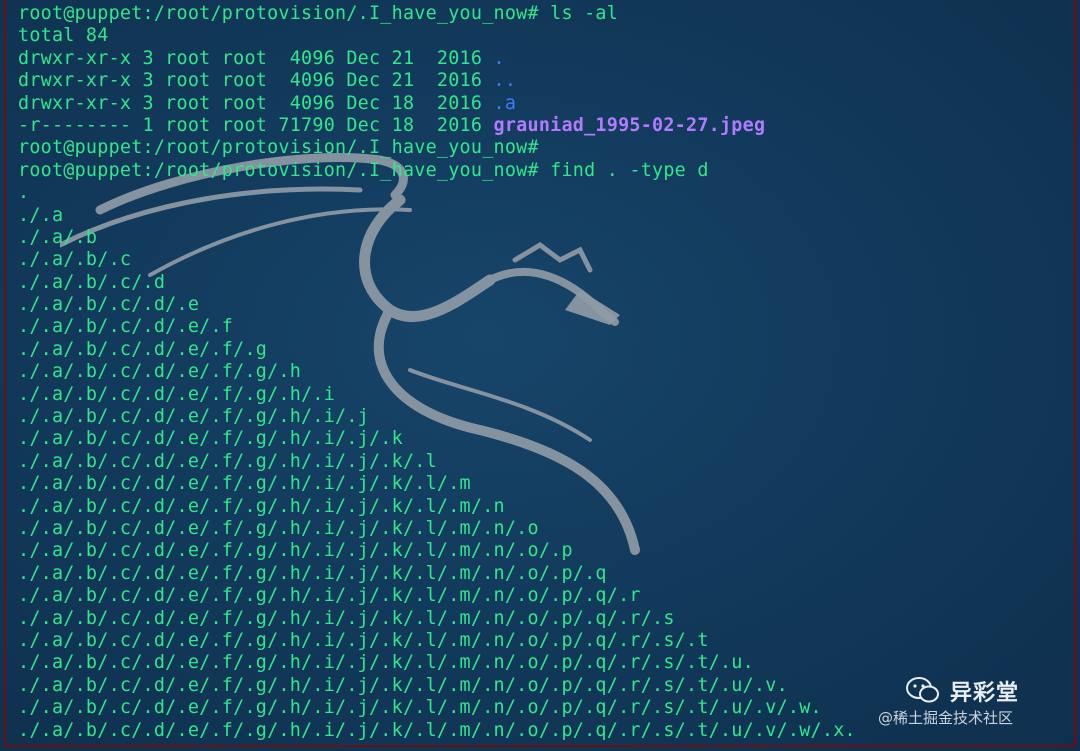  I want to click on terminal-line-text: ./.a/.b/.c/.d/.e/.f/.g/.h, so click(160, 372).